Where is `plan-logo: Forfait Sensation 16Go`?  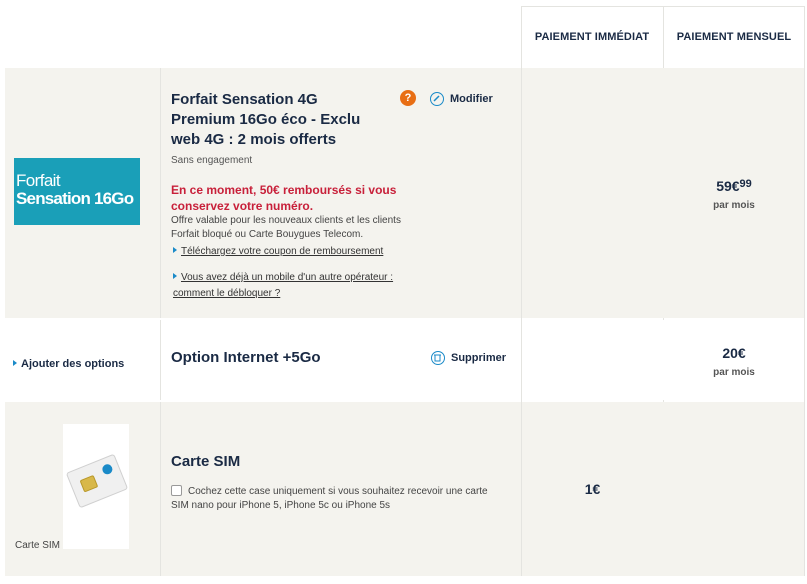
plan-logo: Forfait Sensation 16Go is located at coordinates (77, 191).